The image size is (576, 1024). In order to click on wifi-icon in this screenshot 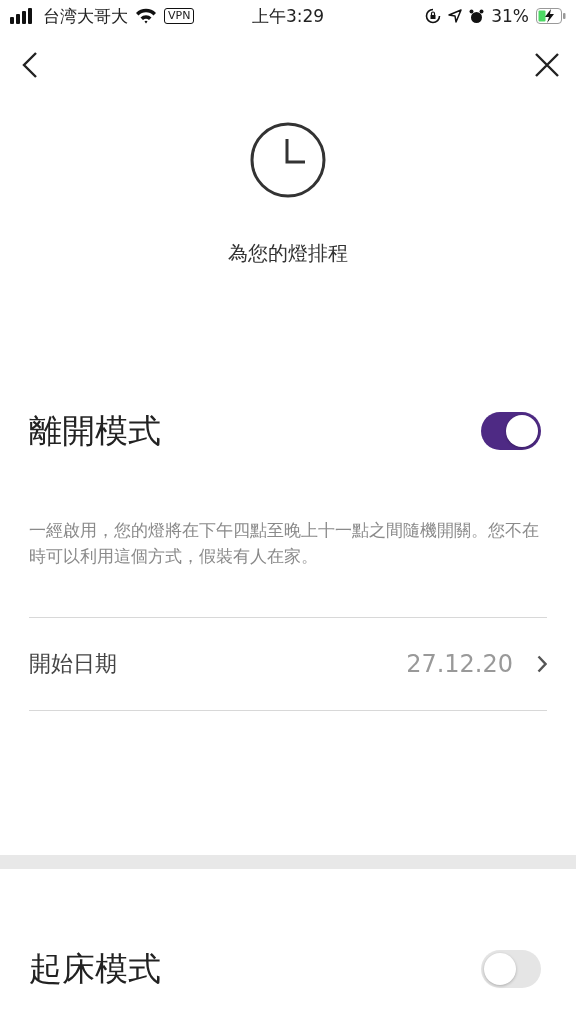, I will do `click(146, 16)`.